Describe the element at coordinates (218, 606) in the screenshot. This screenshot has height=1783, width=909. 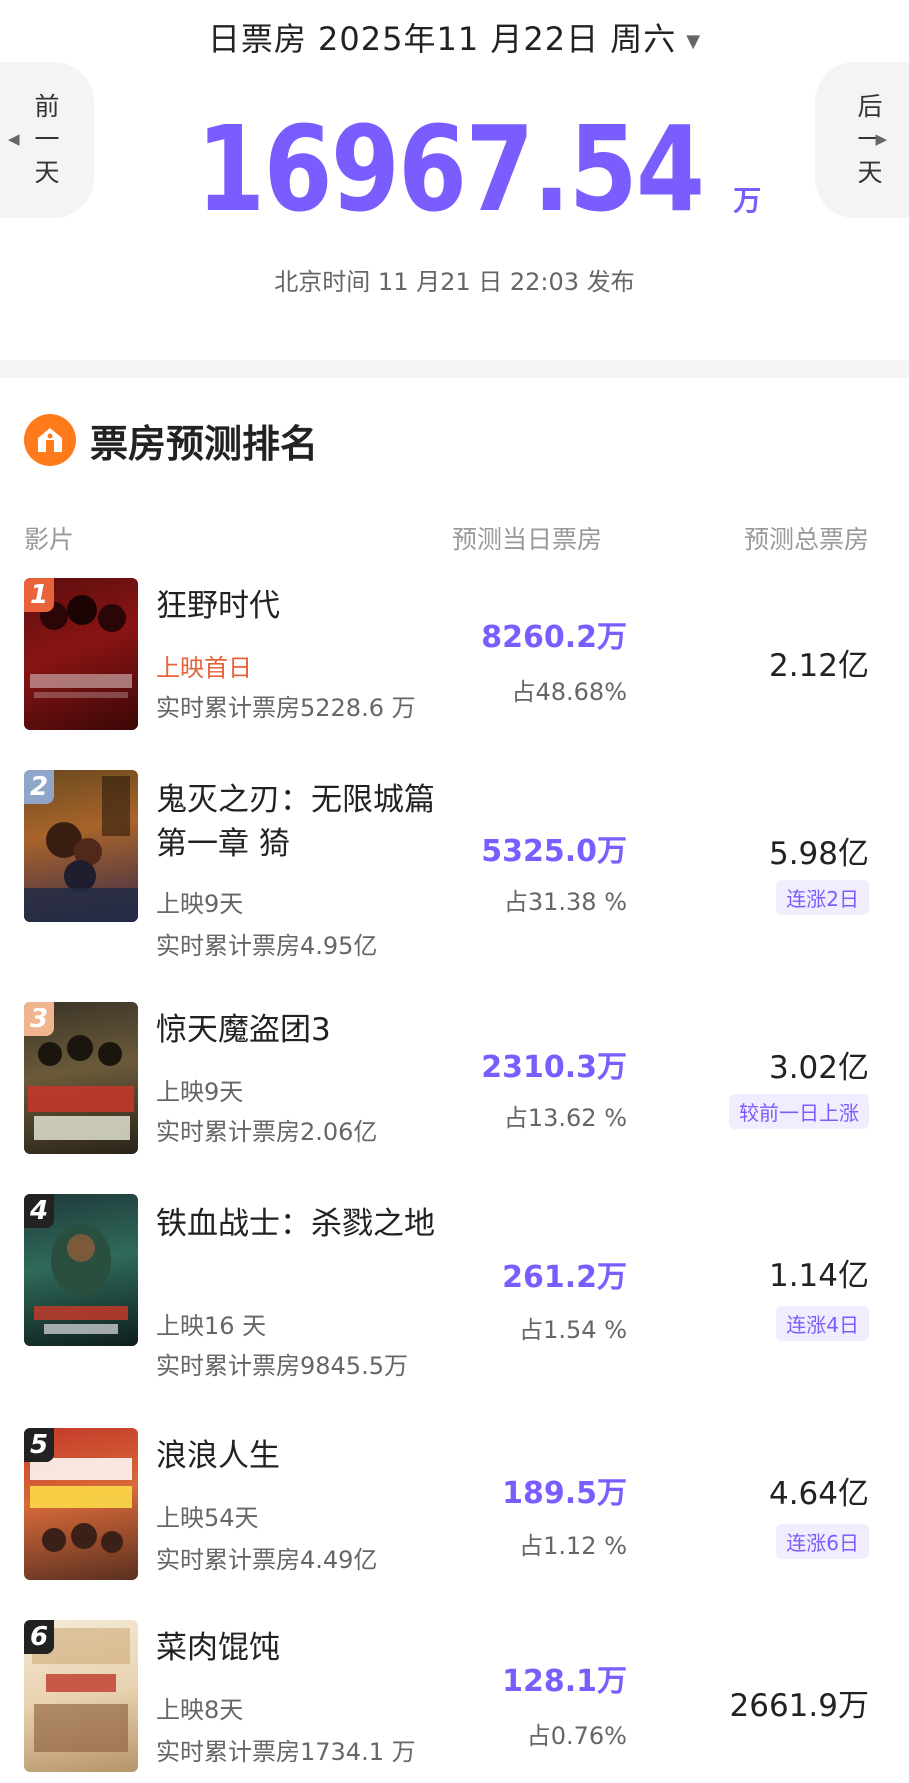
I see `movie-name: 狂野时代` at that location.